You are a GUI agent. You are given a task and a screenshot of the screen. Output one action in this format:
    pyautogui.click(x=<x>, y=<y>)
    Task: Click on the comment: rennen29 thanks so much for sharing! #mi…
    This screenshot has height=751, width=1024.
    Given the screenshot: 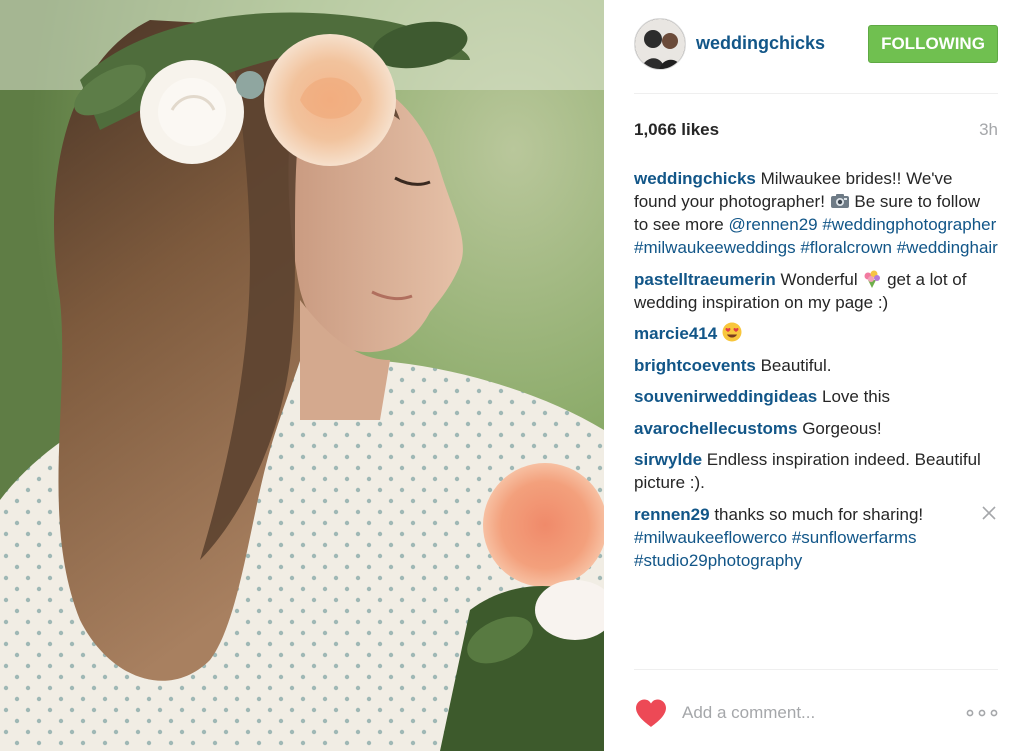 What is the action you would take?
    pyautogui.click(x=816, y=537)
    